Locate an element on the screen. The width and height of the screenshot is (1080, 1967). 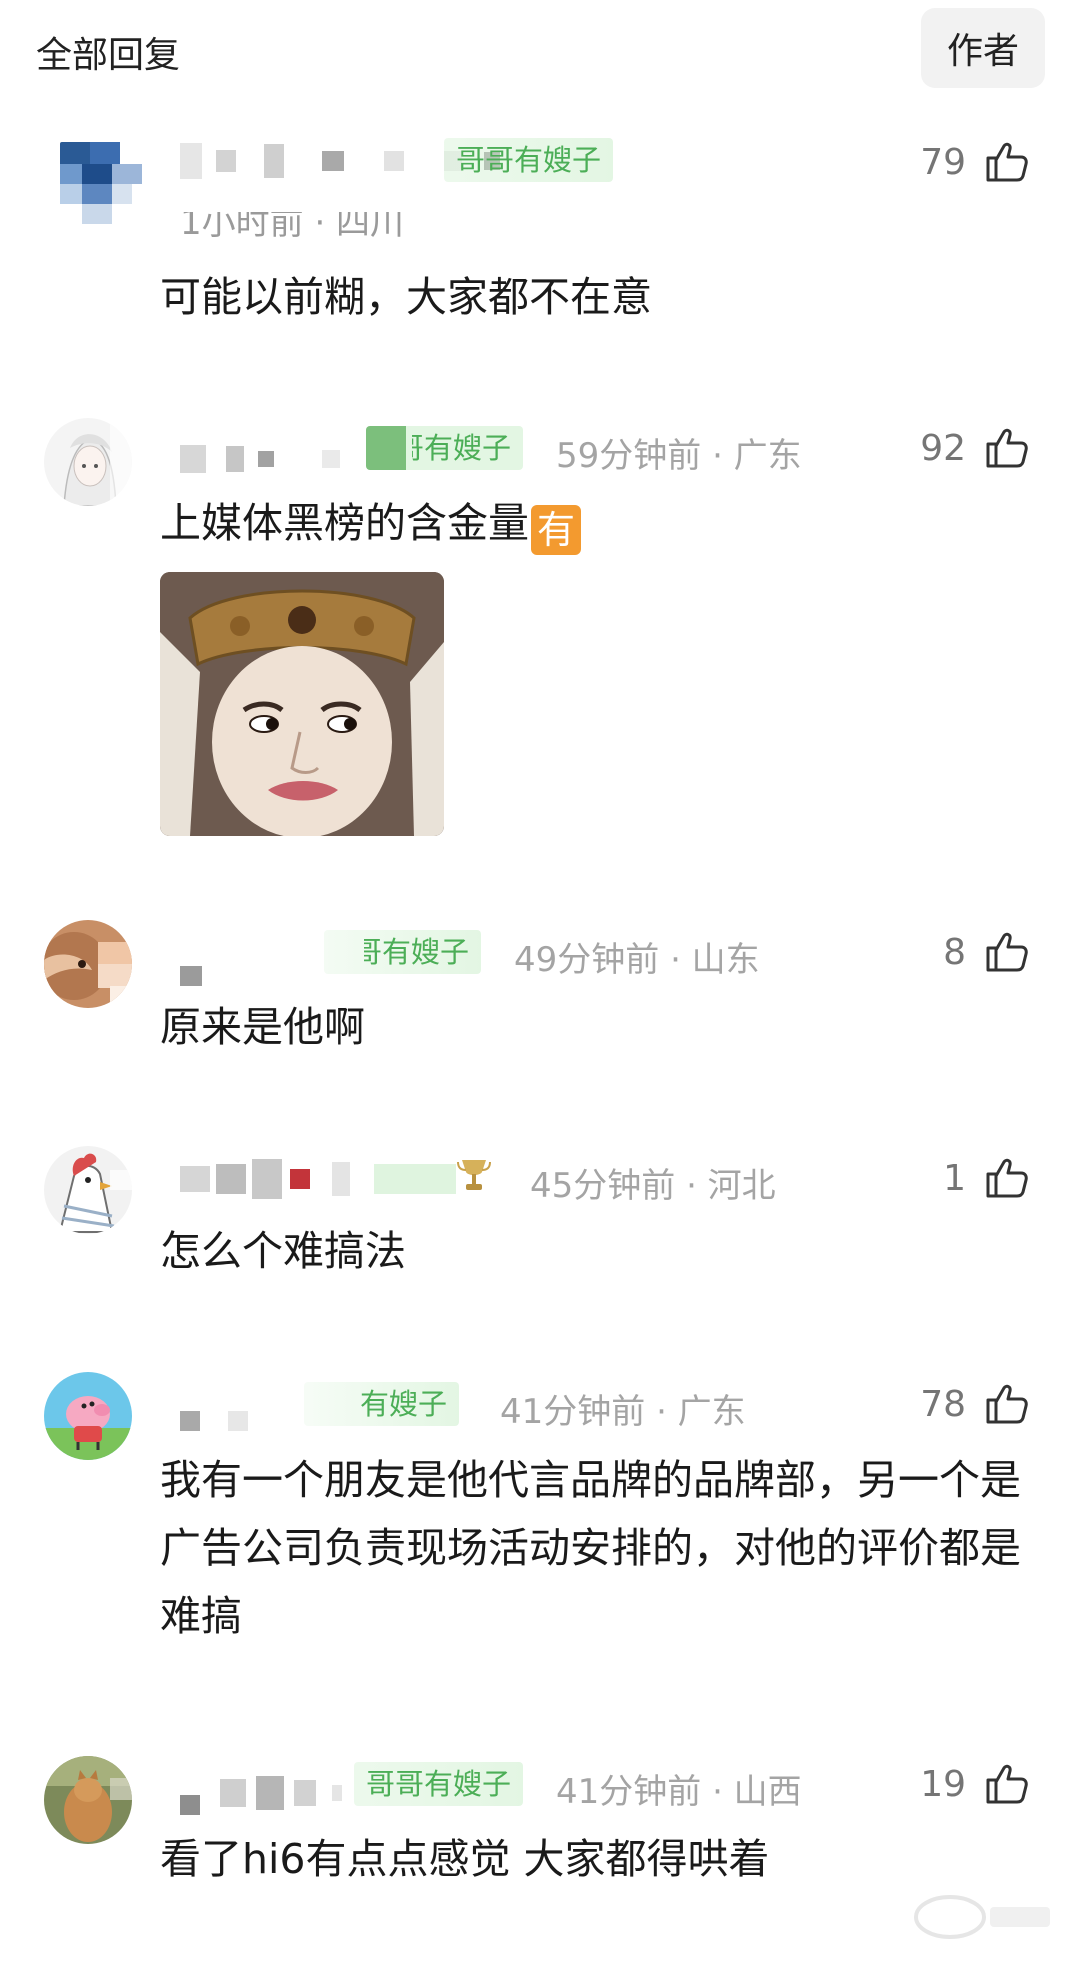
watermark-logo is located at coordinates (982, 1917).